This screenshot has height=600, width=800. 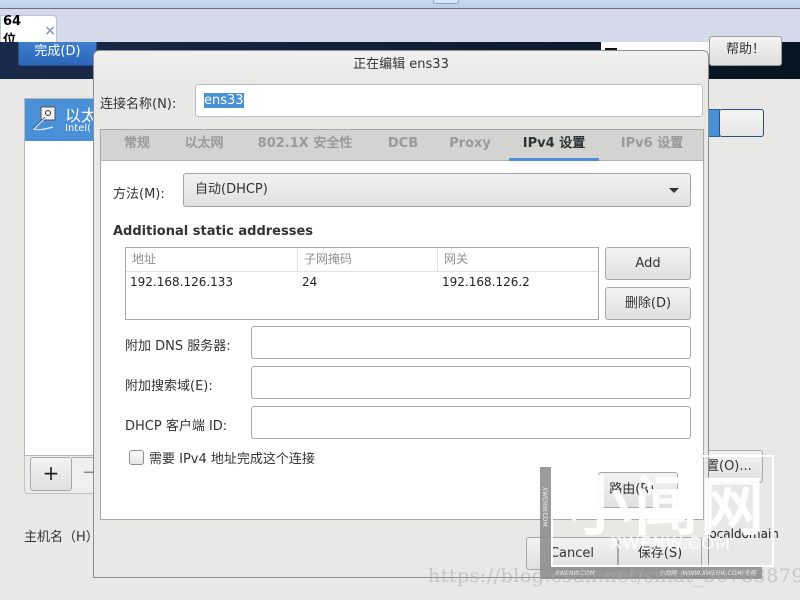 What do you see at coordinates (310, 282) in the screenshot?
I see `cell-netmask: 24` at bounding box center [310, 282].